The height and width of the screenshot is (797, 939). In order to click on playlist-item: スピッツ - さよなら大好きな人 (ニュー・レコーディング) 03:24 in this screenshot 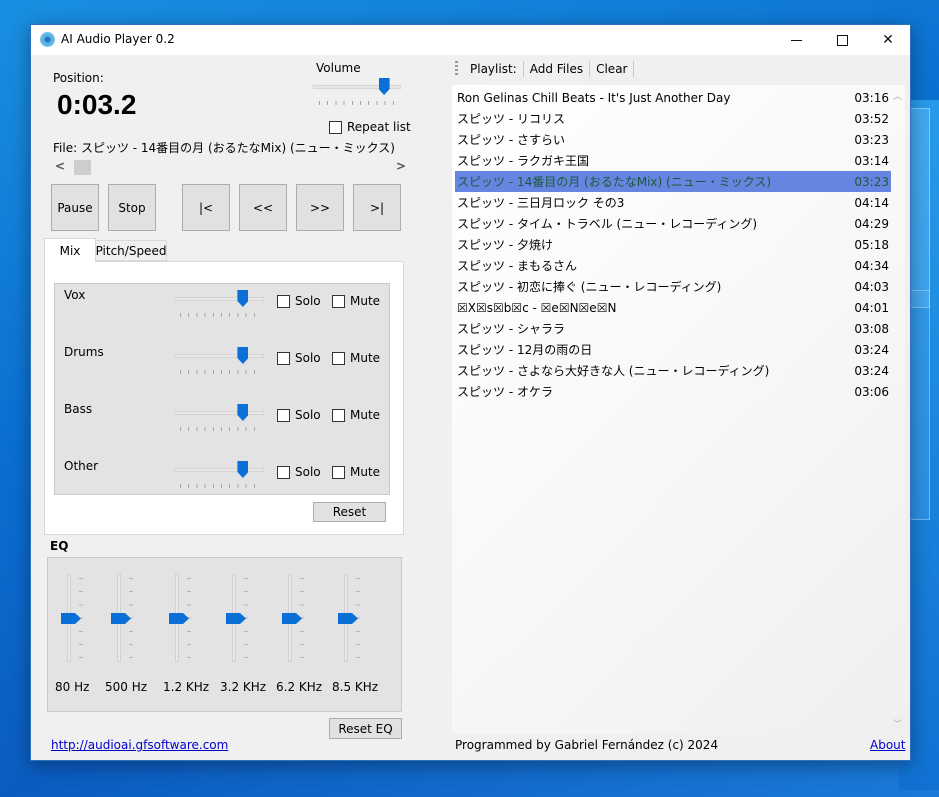, I will do `click(673, 370)`.